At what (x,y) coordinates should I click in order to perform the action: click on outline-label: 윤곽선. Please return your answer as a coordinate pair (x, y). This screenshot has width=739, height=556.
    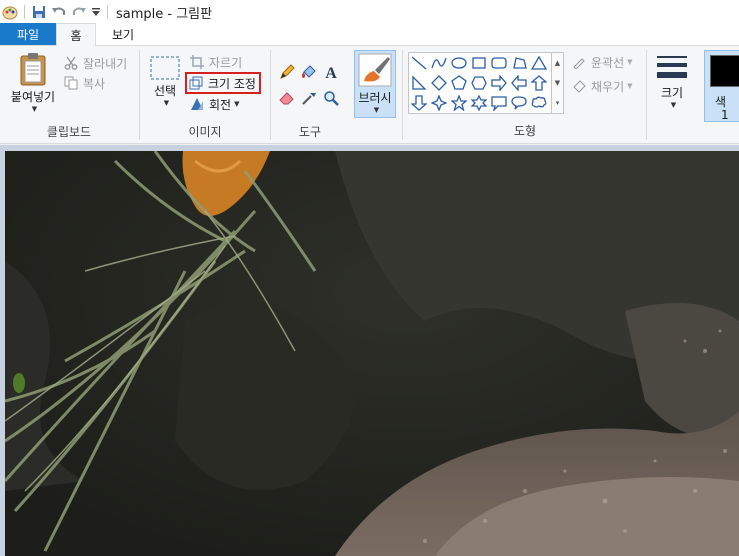
    Looking at the image, I should click on (608, 62).